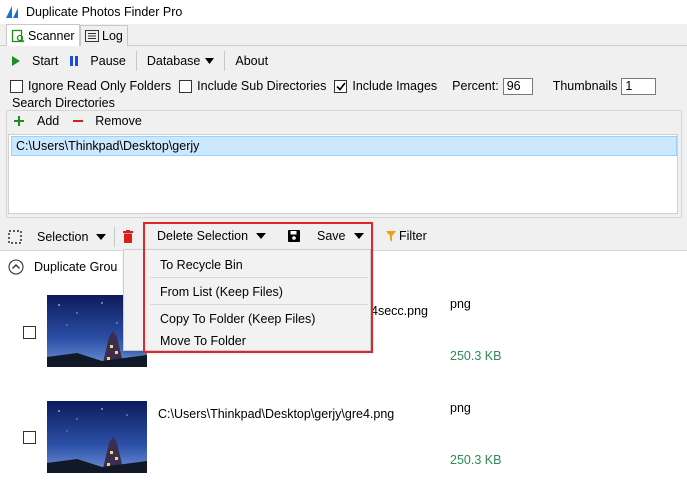 The width and height of the screenshot is (687, 502). Describe the element at coordinates (475, 86) in the screenshot. I see `percent-label: Percent:` at that location.